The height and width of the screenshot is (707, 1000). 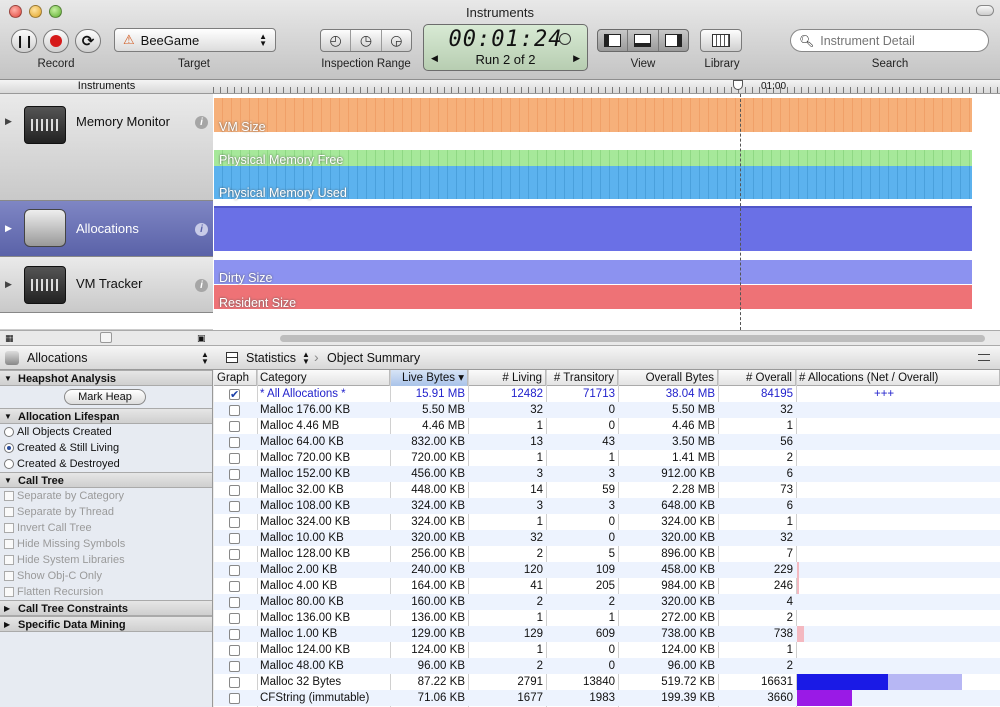 I want to click on call-tree-option: Show Obj-C Only, so click(x=106, y=576).